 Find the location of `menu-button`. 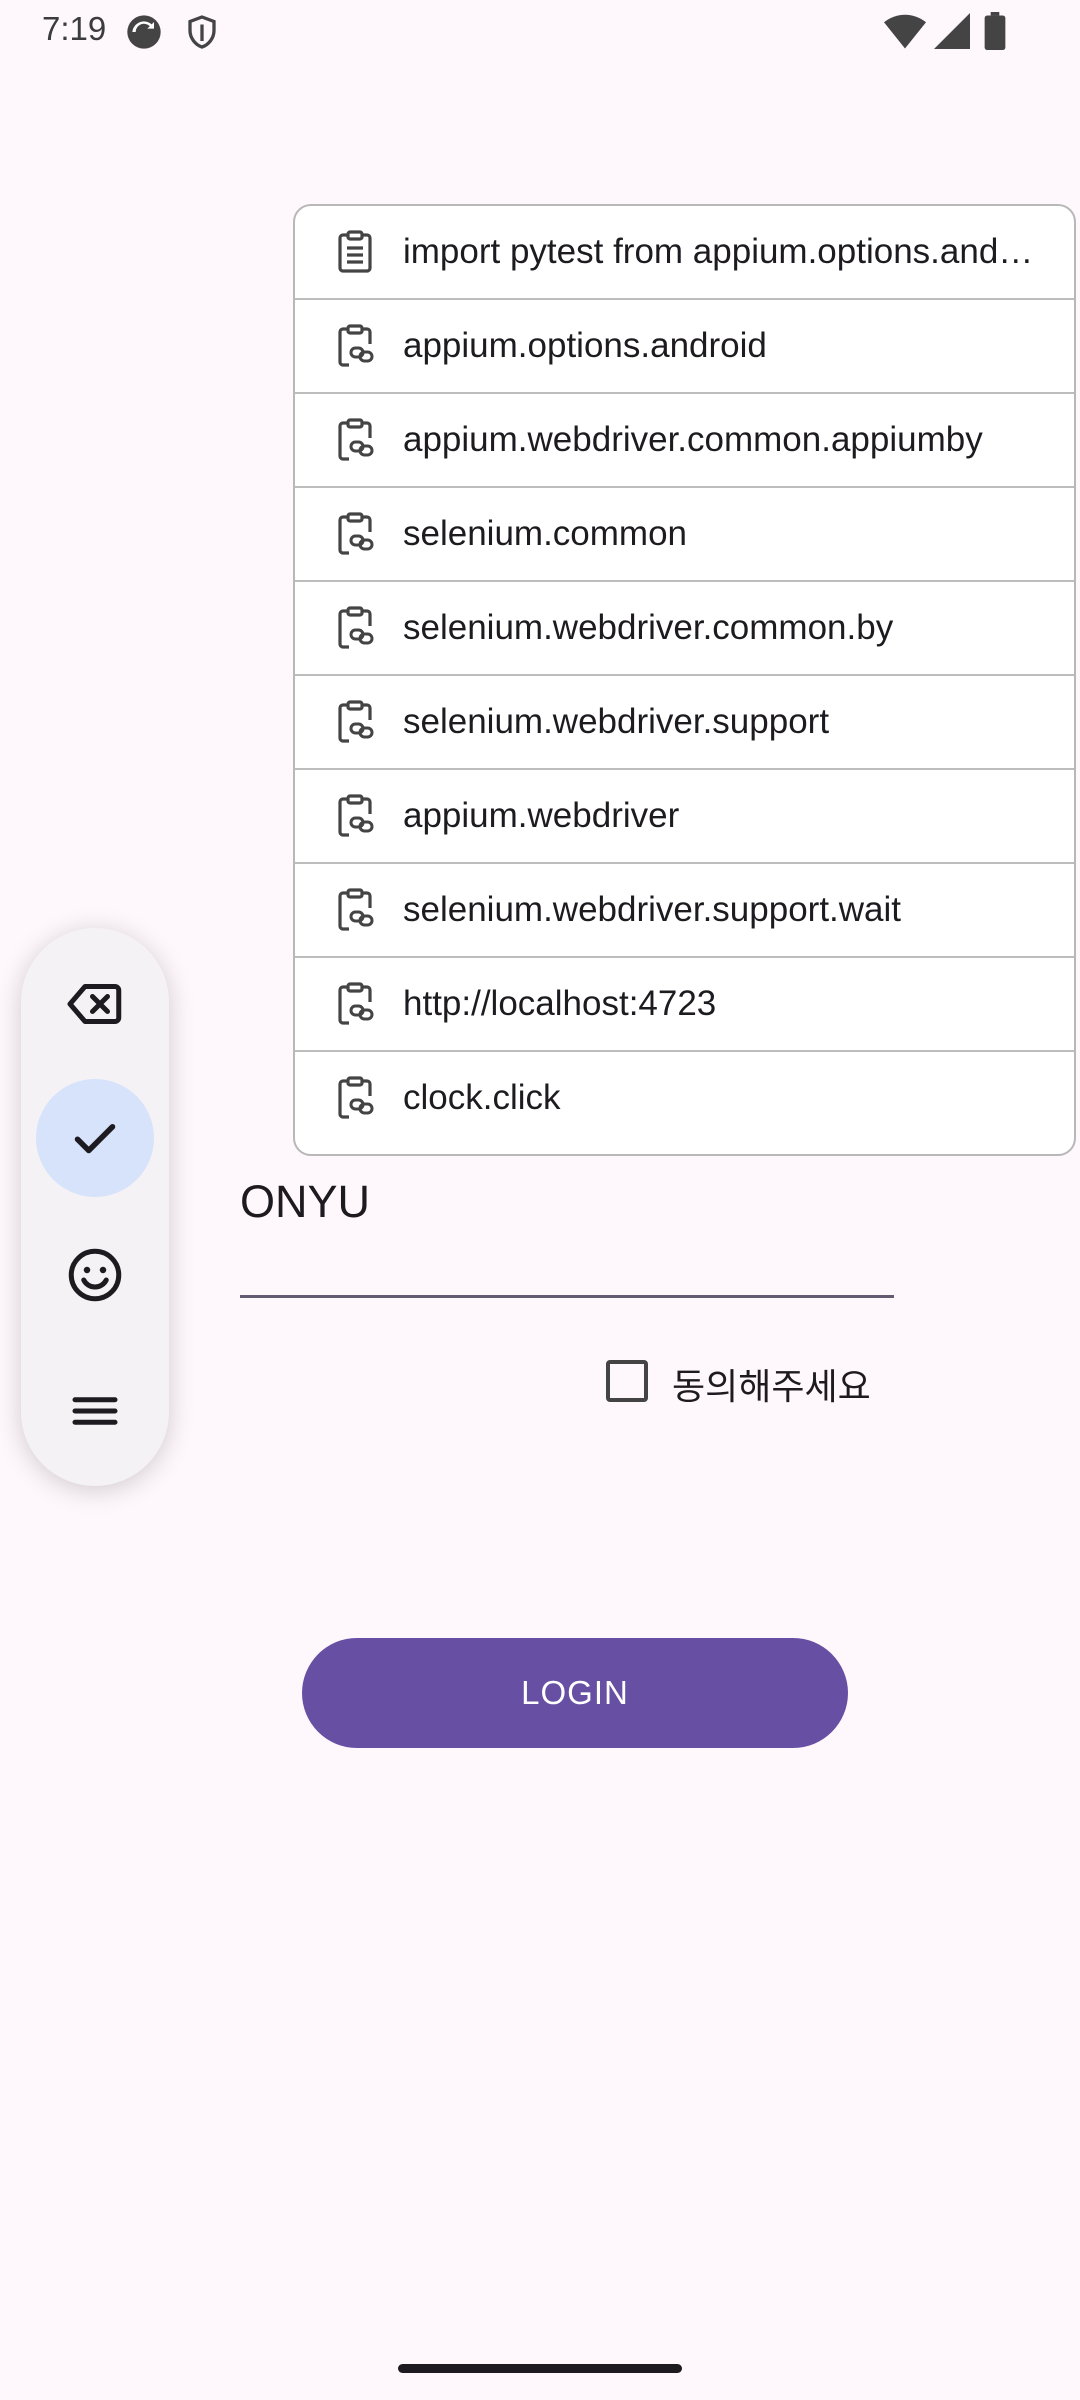

menu-button is located at coordinates (95, 1411).